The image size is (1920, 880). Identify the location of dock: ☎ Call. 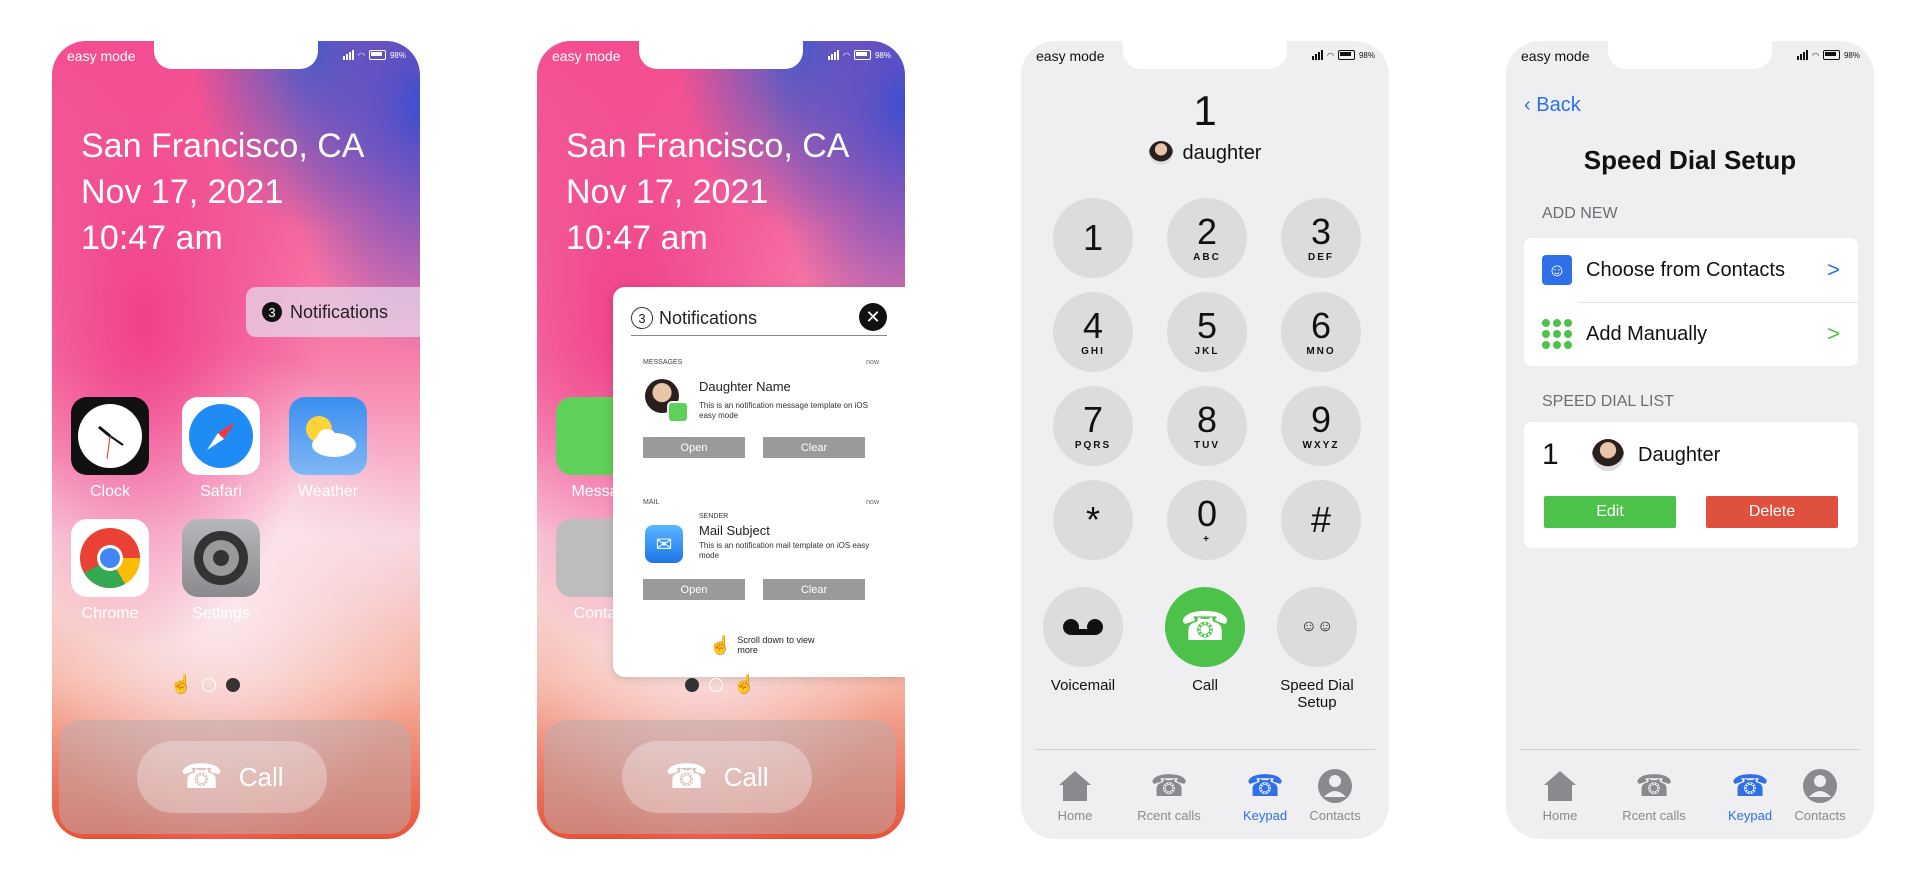
(720, 777).